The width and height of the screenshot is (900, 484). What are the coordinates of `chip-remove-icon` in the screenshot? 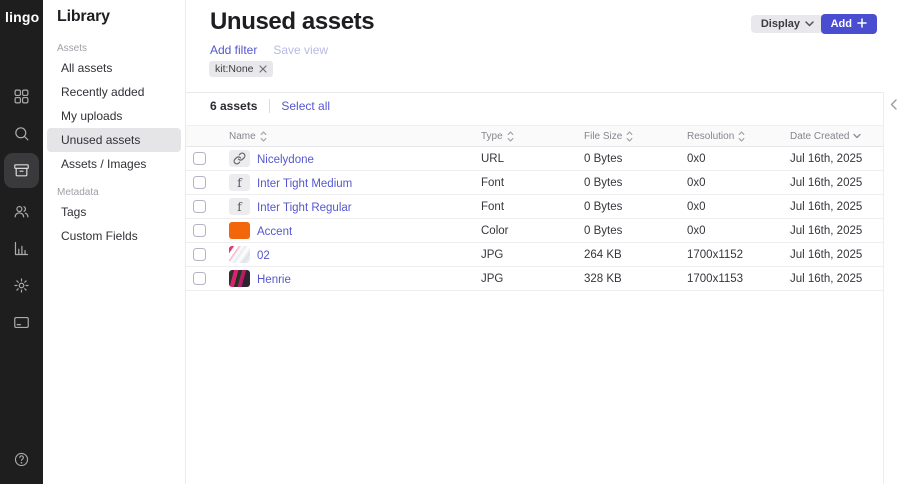 It's located at (262, 69).